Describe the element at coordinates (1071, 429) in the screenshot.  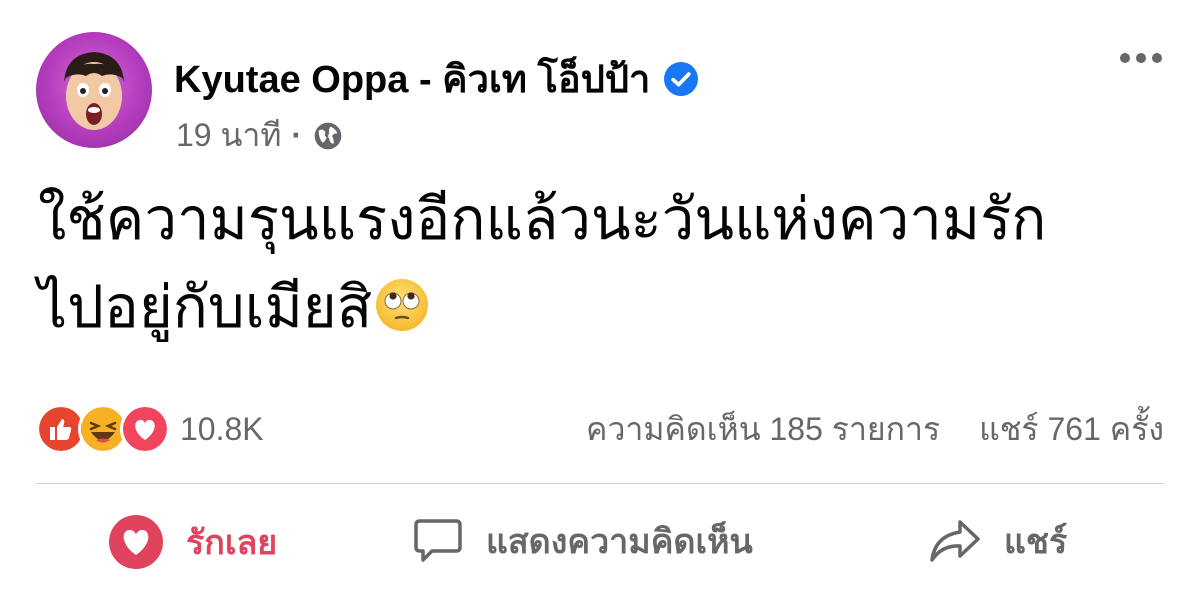
I see `share-count-link: แชร์ 761 ครั้ง` at that location.